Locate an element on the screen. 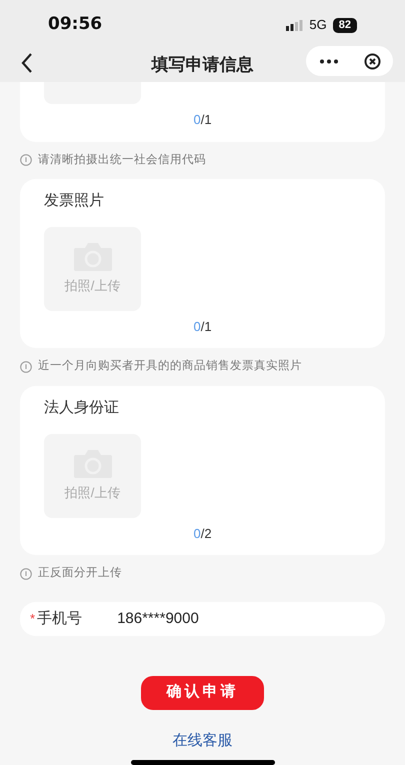 This screenshot has height=765, width=405. hint-text: 请清晰拍摄出统一社会信用代码 is located at coordinates (122, 160).